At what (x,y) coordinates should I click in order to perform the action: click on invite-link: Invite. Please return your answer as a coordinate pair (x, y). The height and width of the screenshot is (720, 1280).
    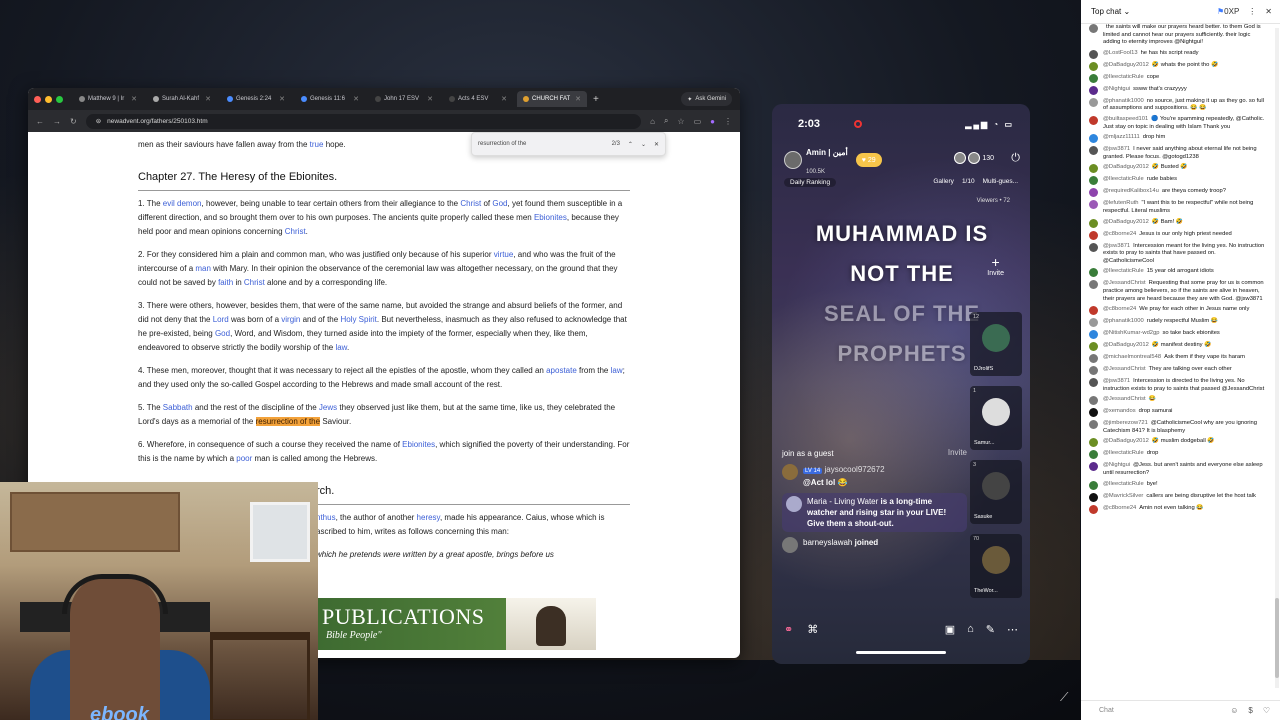
    Looking at the image, I should click on (957, 452).